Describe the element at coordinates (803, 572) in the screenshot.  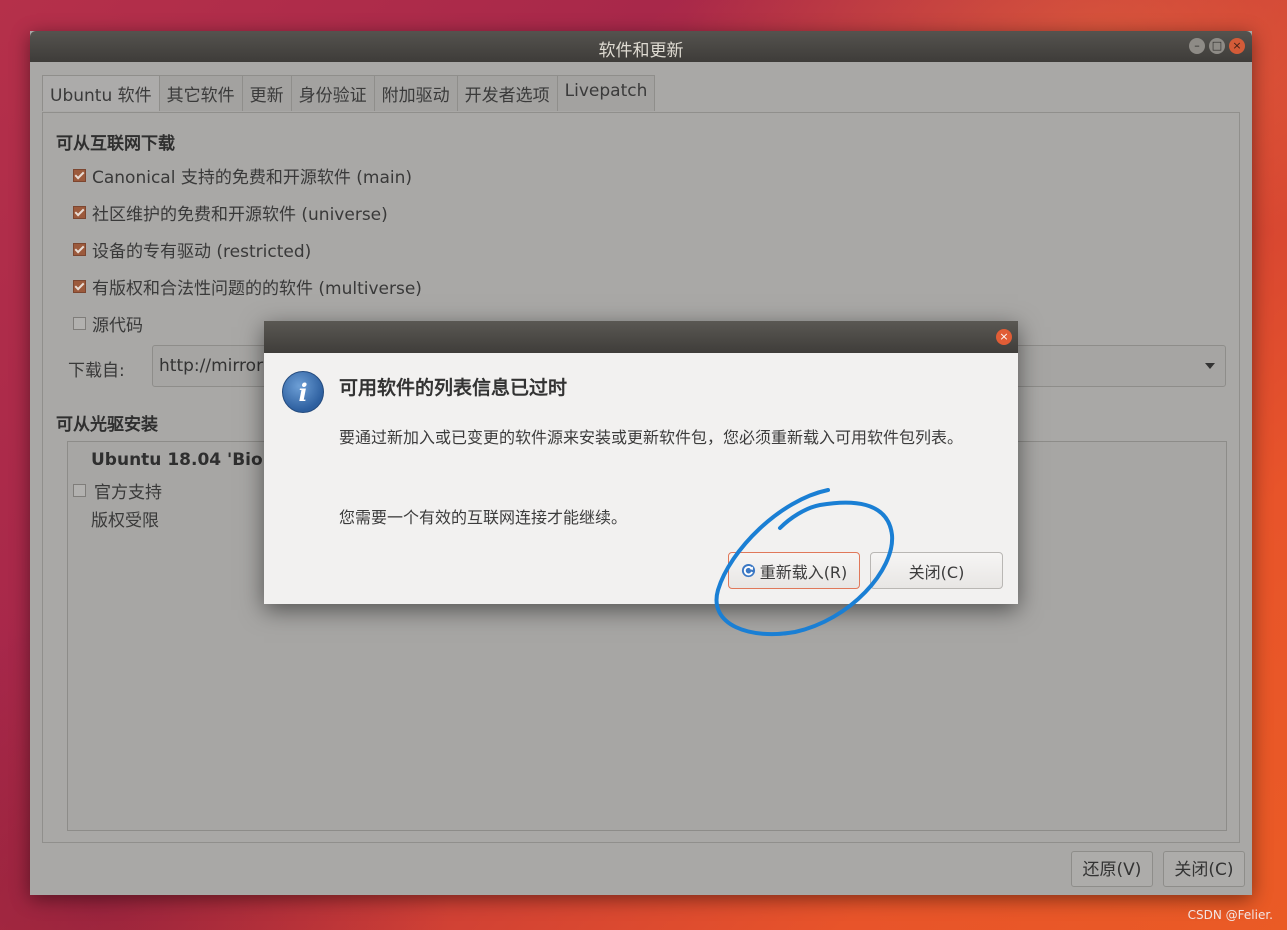
I see `reload-button-label: 重新载入(R)` at that location.